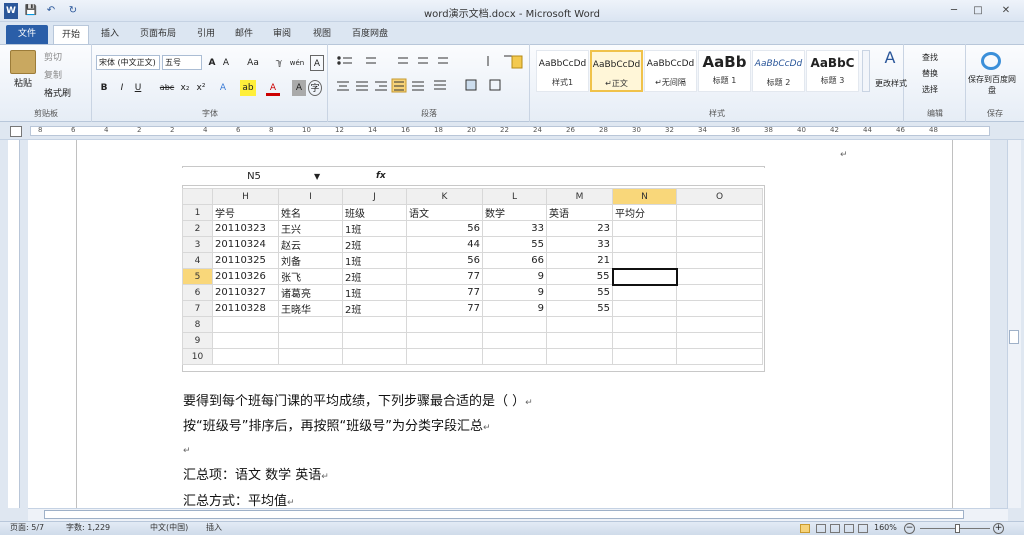 Image resolution: width=1024 pixels, height=535 pixels. Describe the element at coordinates (169, 528) in the screenshot. I see `language-indicator: 中文(中国)` at that location.